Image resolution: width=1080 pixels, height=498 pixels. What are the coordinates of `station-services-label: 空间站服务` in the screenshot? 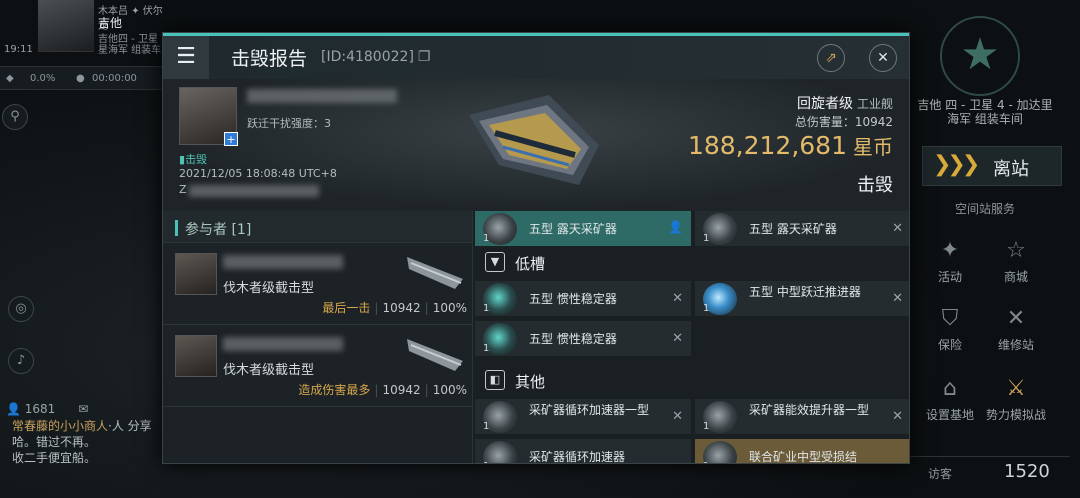 It's located at (984, 209).